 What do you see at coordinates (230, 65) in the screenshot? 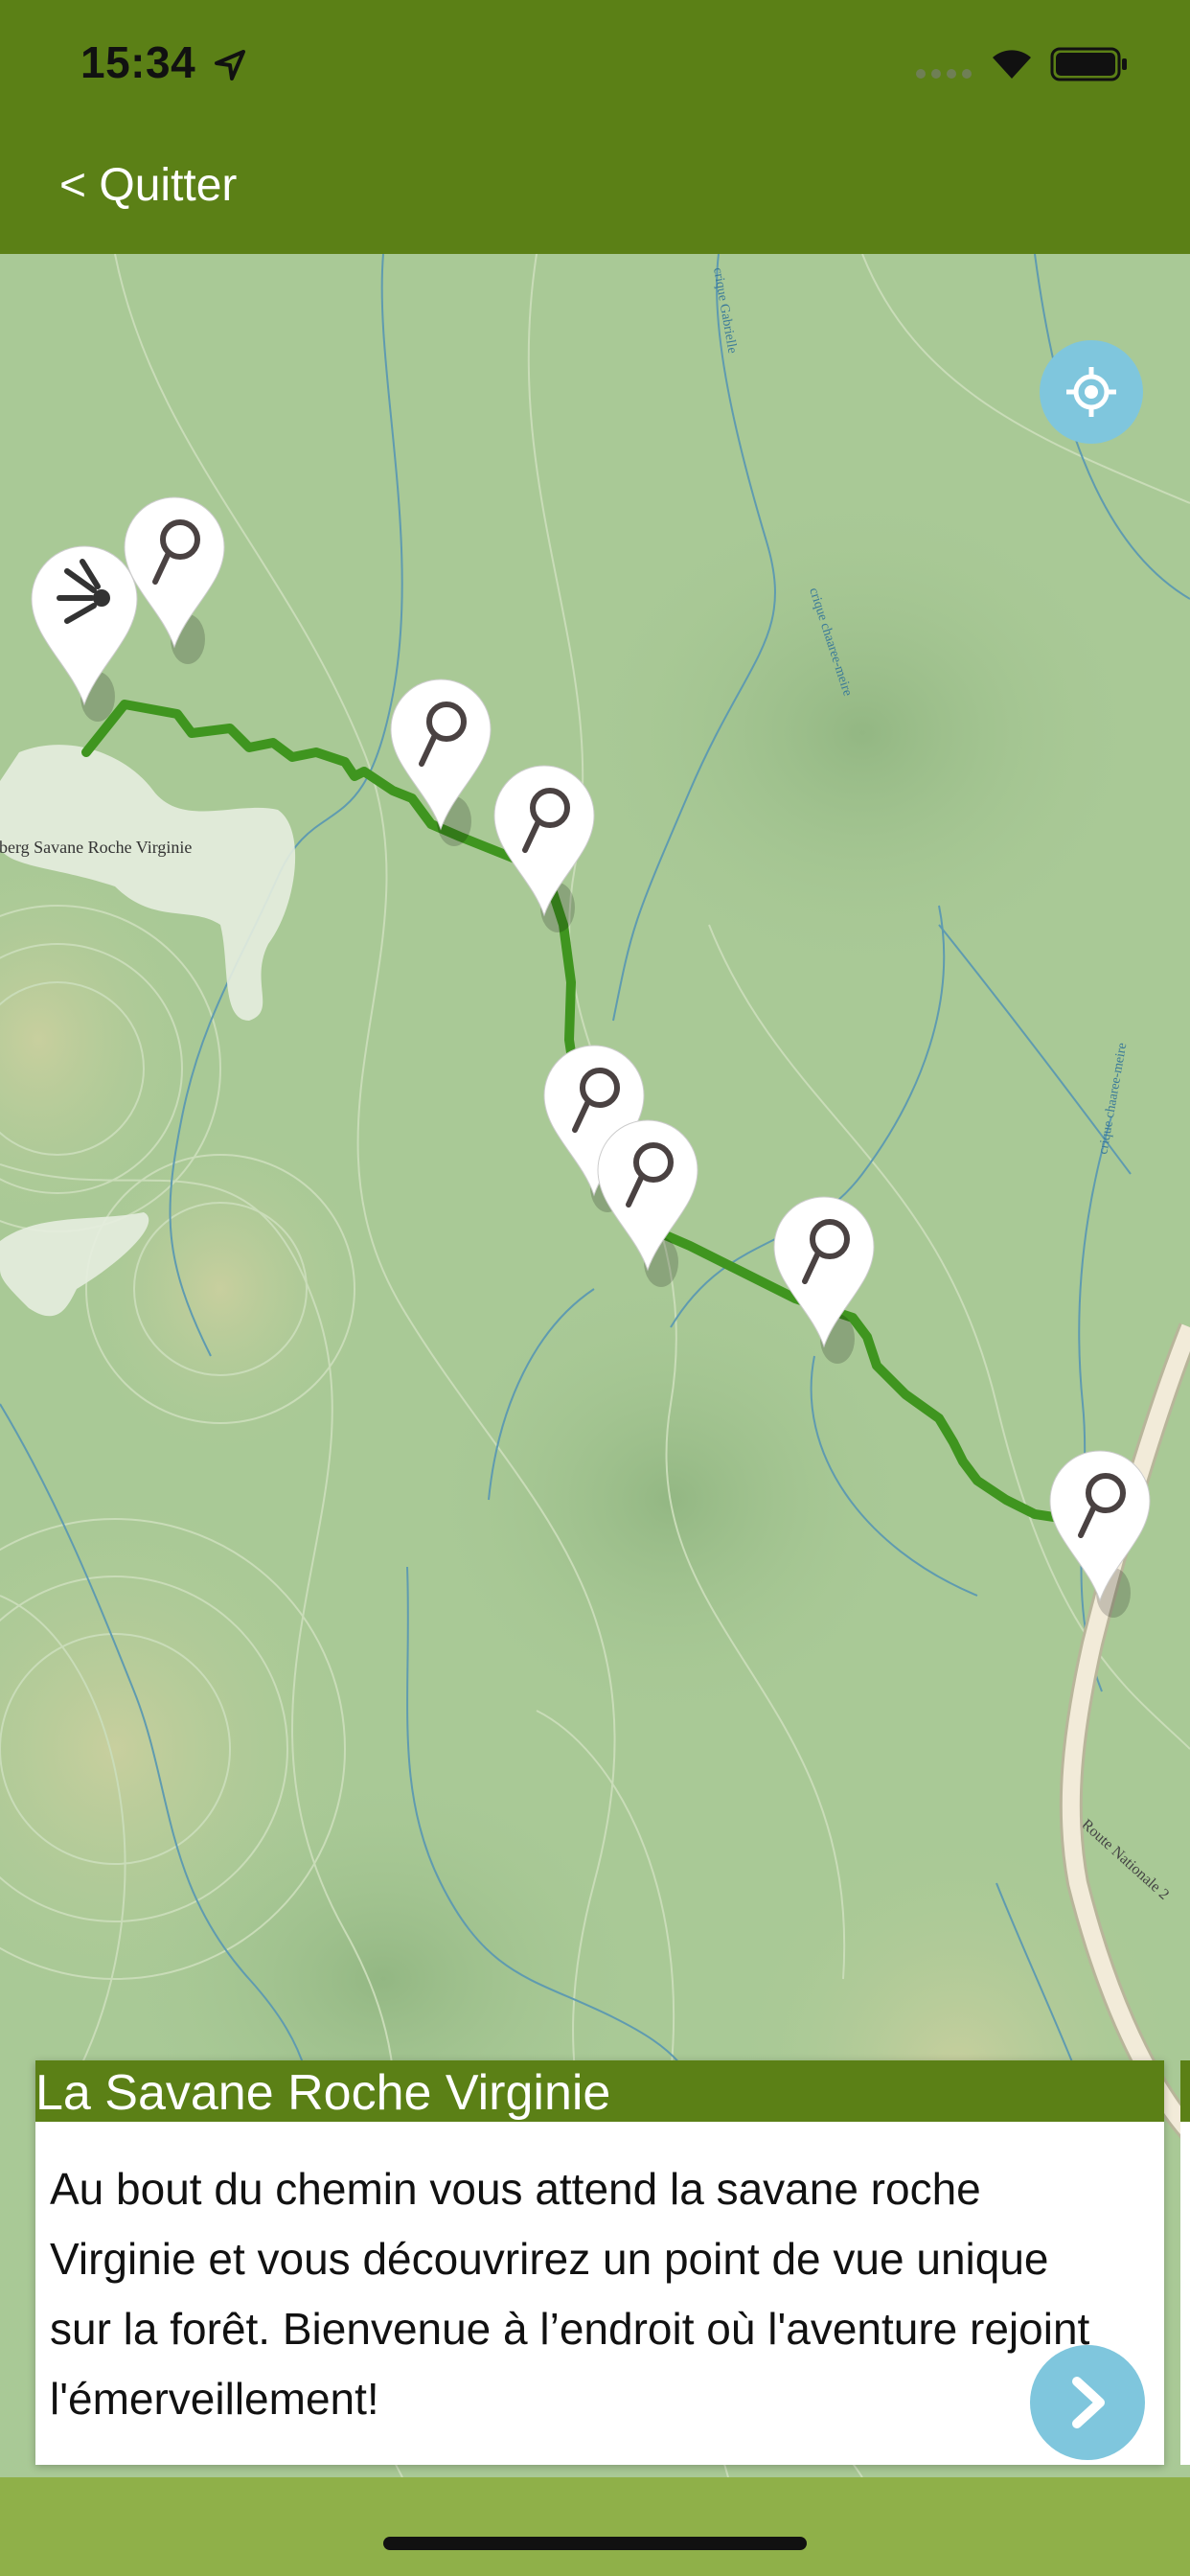
I see `location-arrow-icon` at bounding box center [230, 65].